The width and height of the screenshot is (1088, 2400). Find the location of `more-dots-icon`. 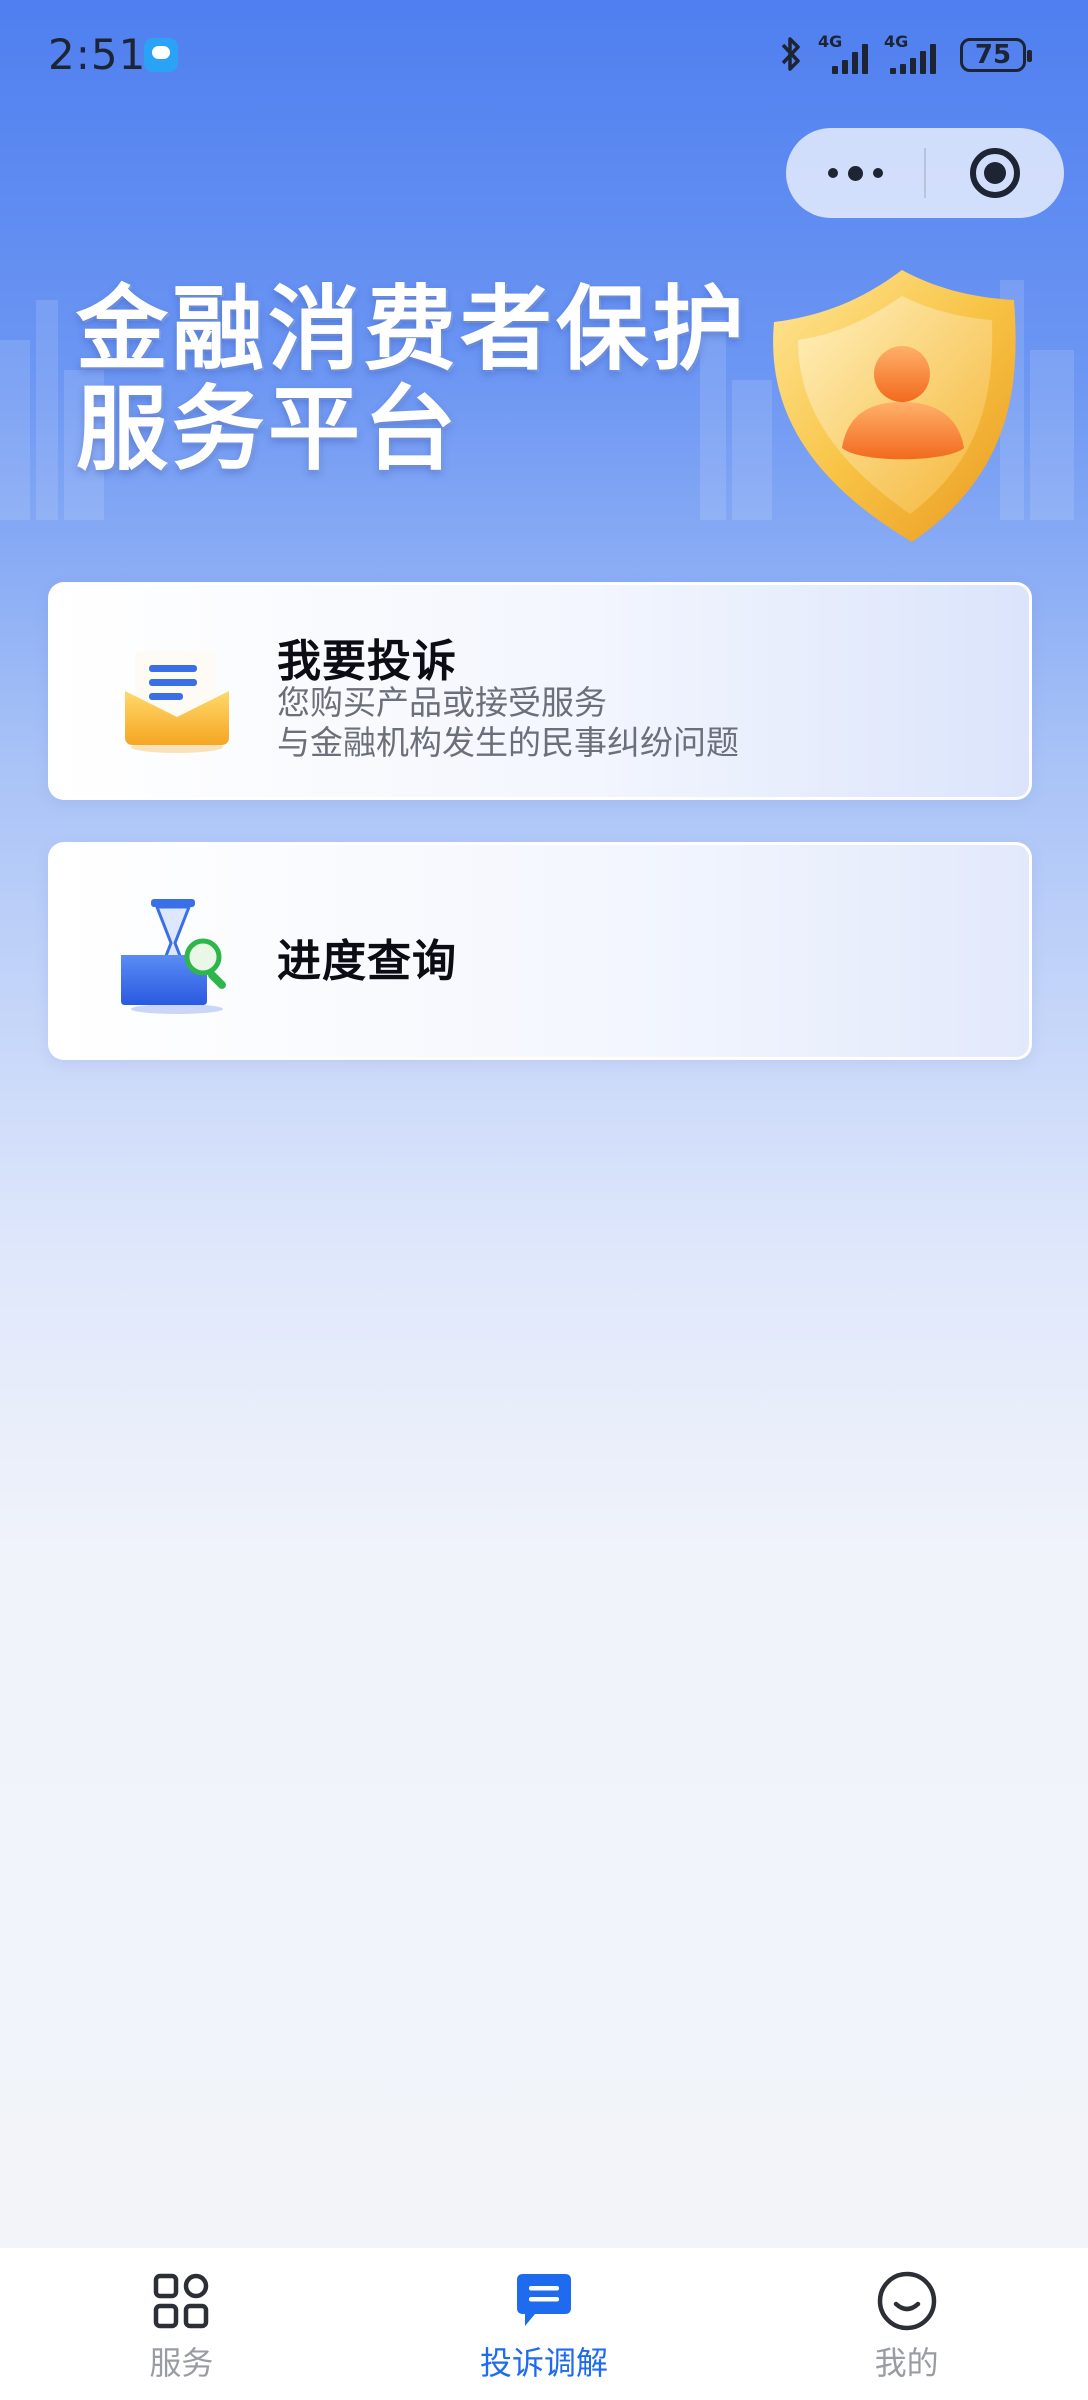

more-dots-icon is located at coordinates (855, 173).